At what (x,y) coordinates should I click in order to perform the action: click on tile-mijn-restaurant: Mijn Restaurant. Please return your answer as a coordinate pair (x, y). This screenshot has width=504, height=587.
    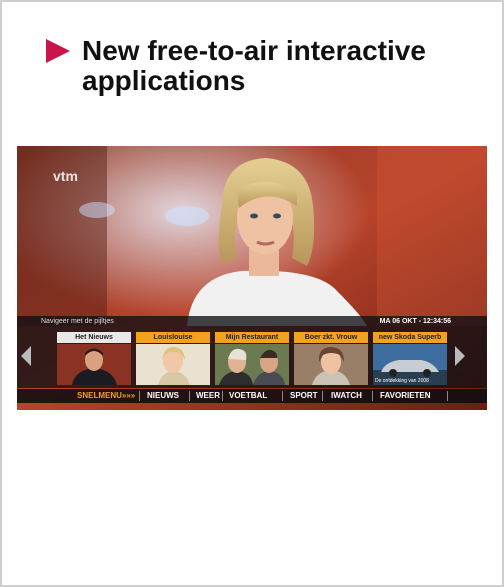
    Looking at the image, I should click on (252, 358).